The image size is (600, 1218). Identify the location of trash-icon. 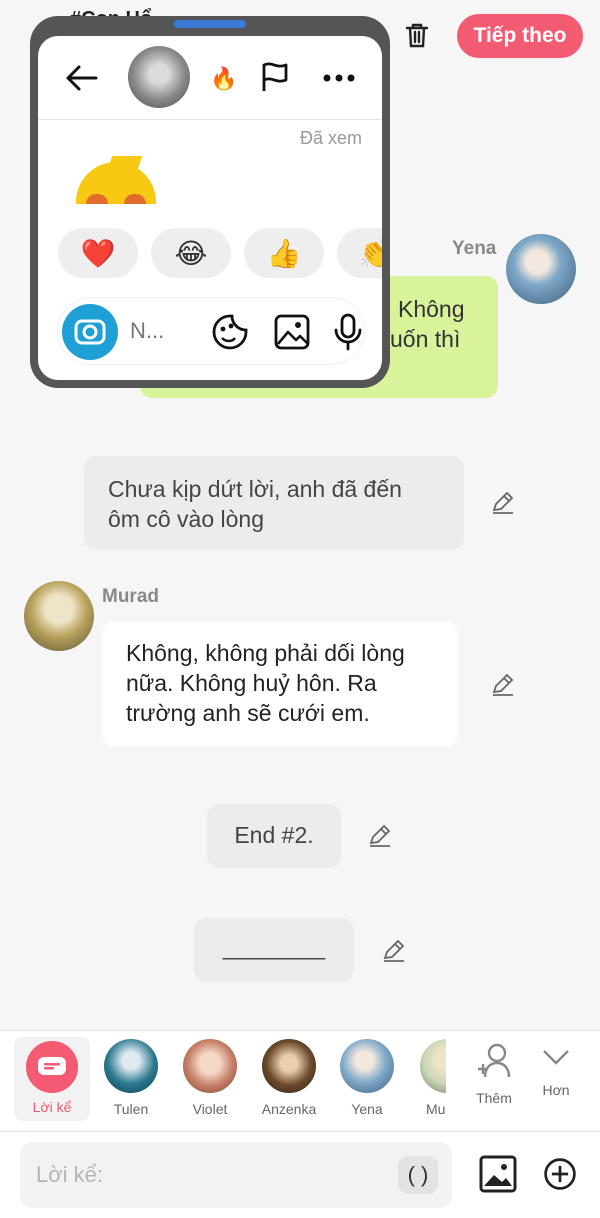
(417, 35).